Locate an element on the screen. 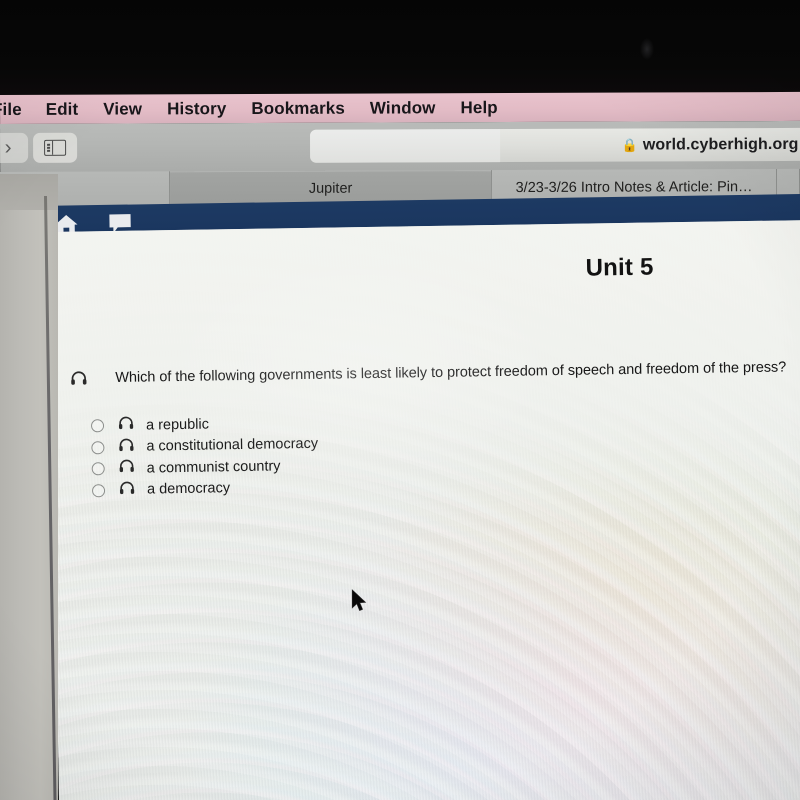 The image size is (800, 800). tab-label: Jupiter is located at coordinates (330, 188).